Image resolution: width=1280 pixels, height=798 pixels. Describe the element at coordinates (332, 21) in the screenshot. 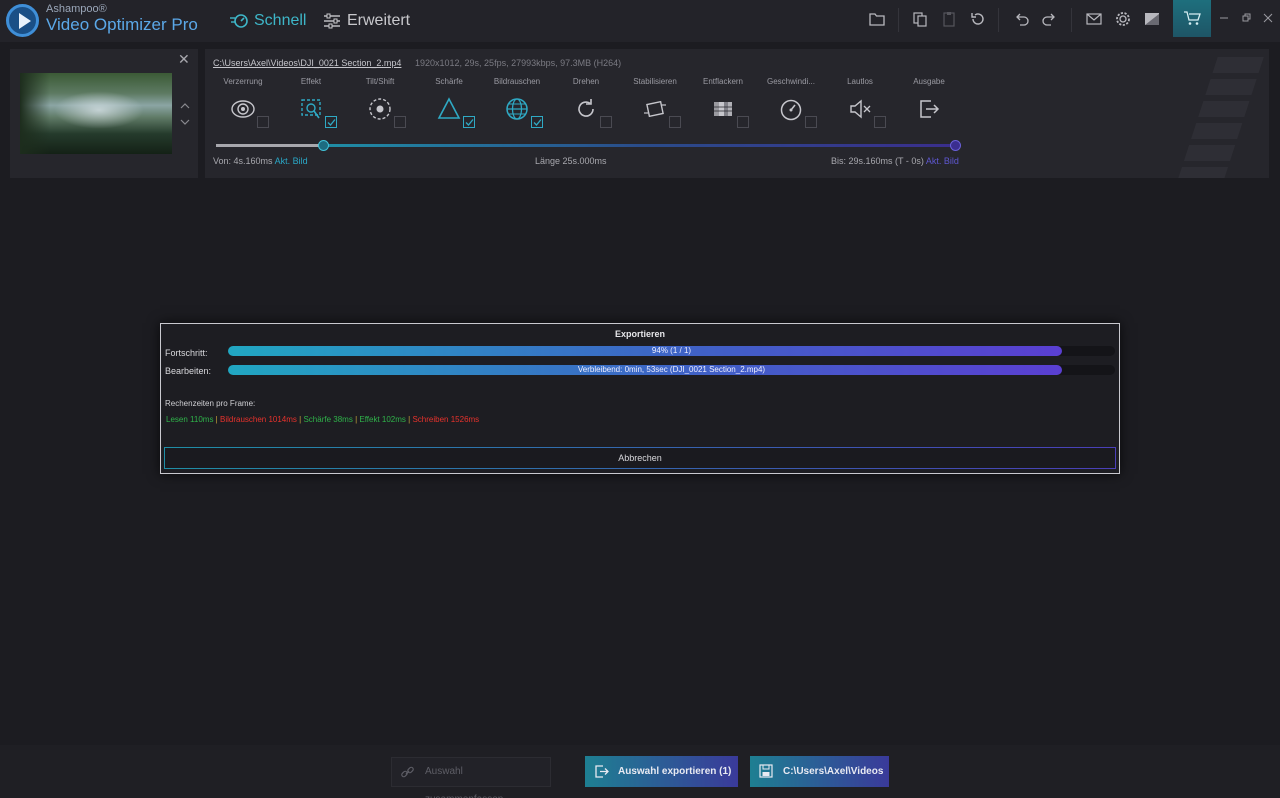

I see `sliders-icon` at that location.